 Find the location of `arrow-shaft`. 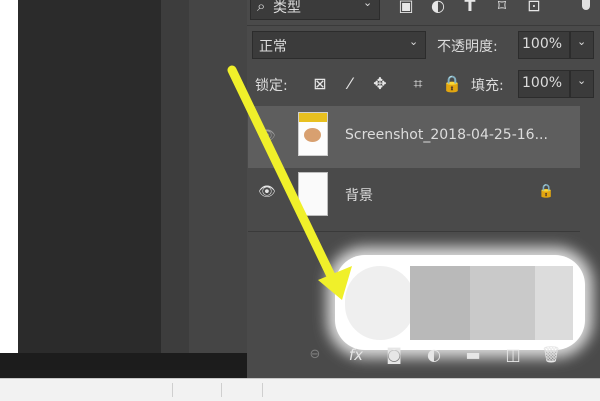

arrow-shaft is located at coordinates (282, 175).